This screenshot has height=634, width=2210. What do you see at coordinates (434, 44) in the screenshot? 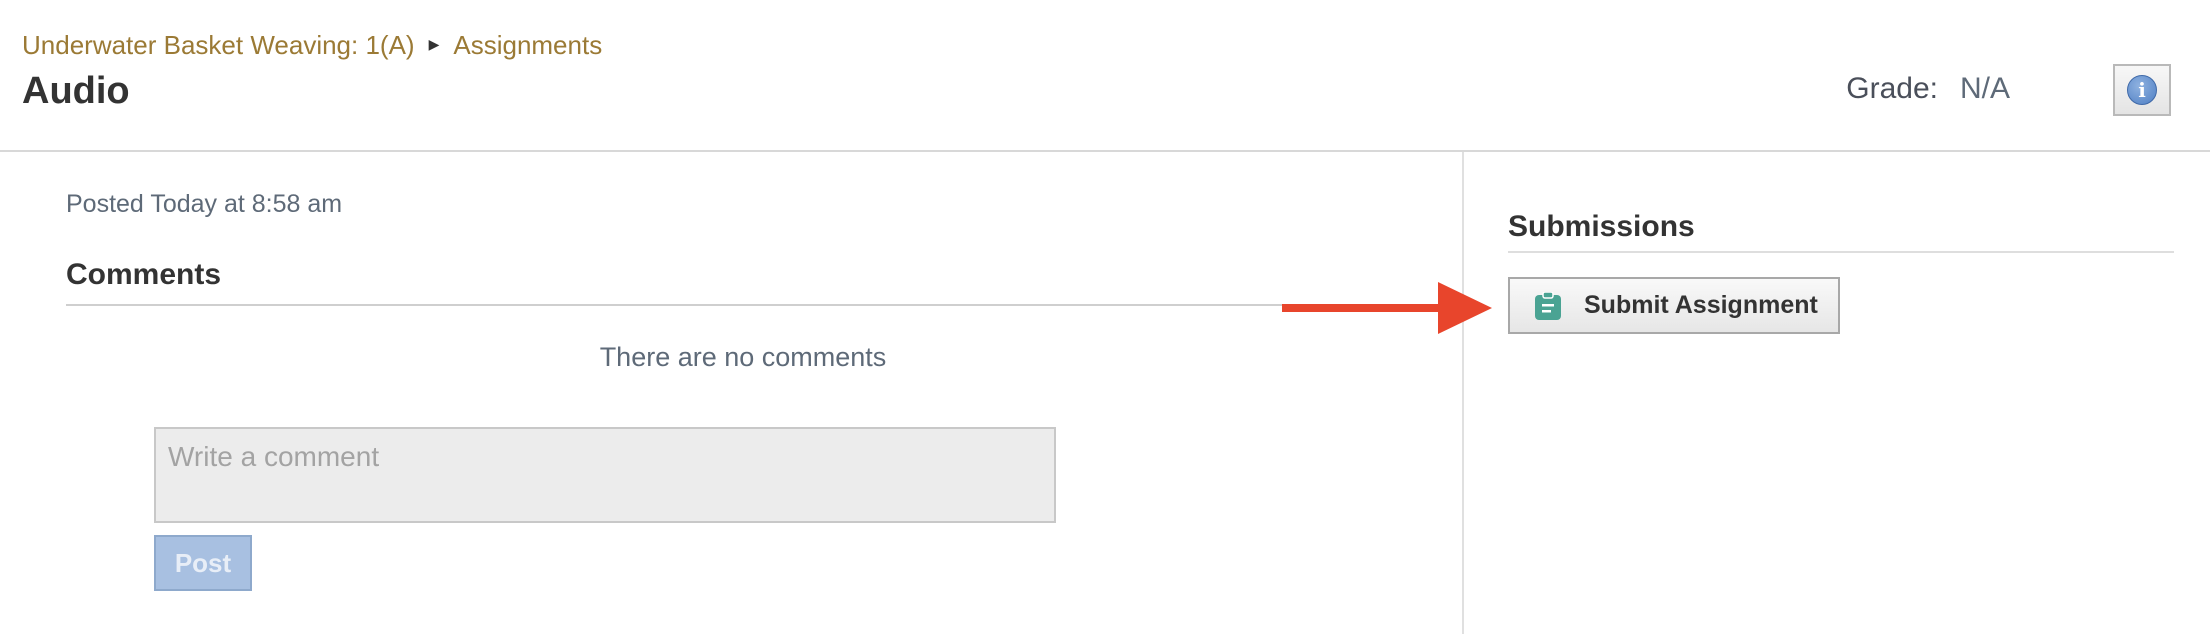
I see `triangle-right-icon: ▶` at bounding box center [434, 44].